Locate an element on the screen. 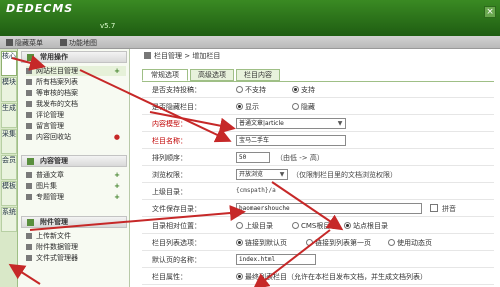  row-sort-order: 排列顺序： 50 （由低 -> 高） is located at coordinates (318, 158).